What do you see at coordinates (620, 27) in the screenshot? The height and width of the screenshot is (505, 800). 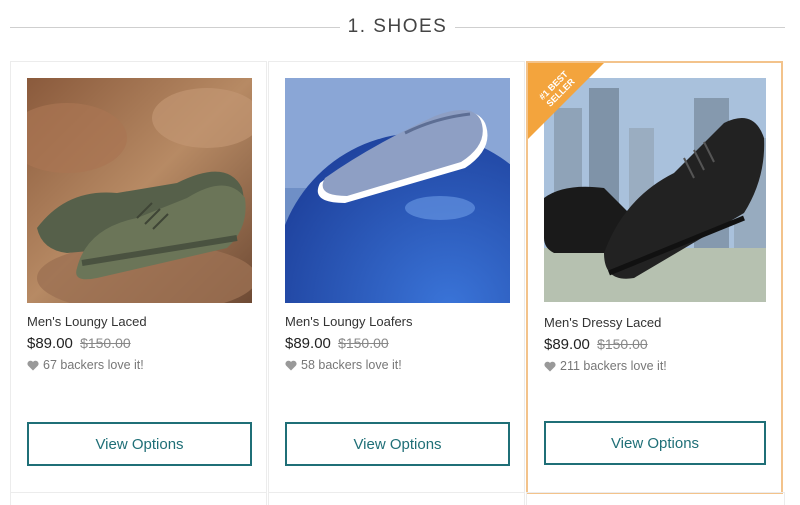 I see `header-divider-right` at bounding box center [620, 27].